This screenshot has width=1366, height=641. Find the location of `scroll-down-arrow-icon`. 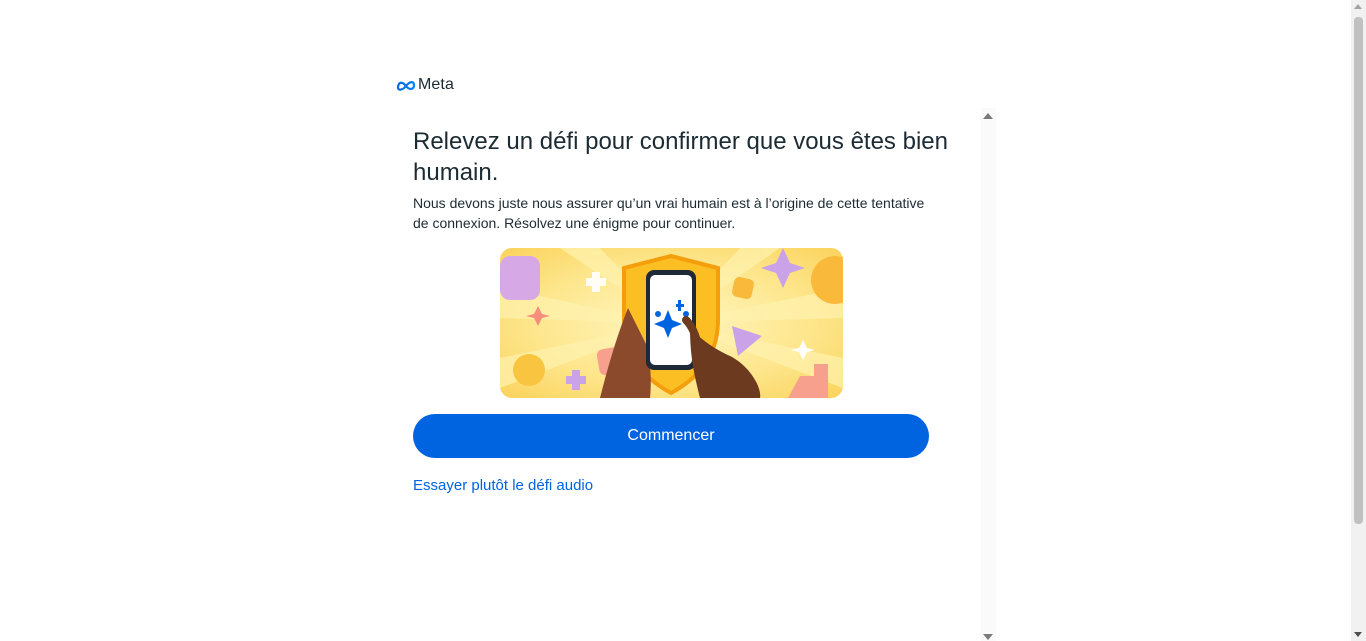

scroll-down-arrow-icon is located at coordinates (1358, 634).